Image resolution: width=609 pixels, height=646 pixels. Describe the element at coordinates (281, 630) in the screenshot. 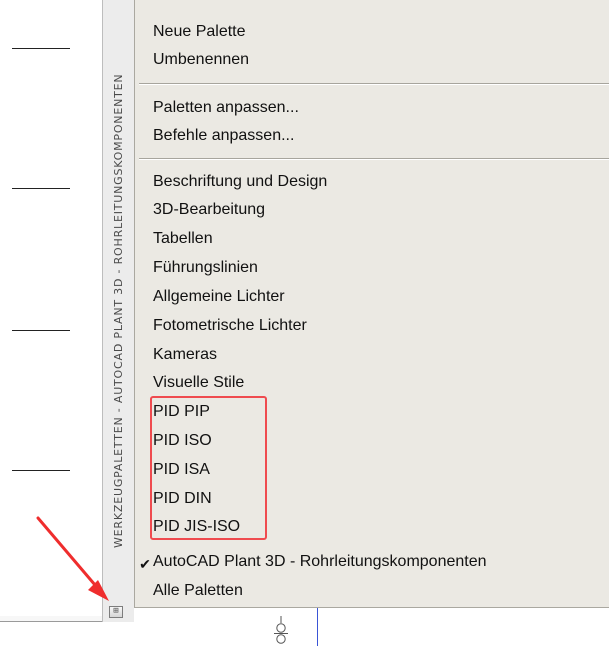

I see `pipe-symbol-icon` at that location.